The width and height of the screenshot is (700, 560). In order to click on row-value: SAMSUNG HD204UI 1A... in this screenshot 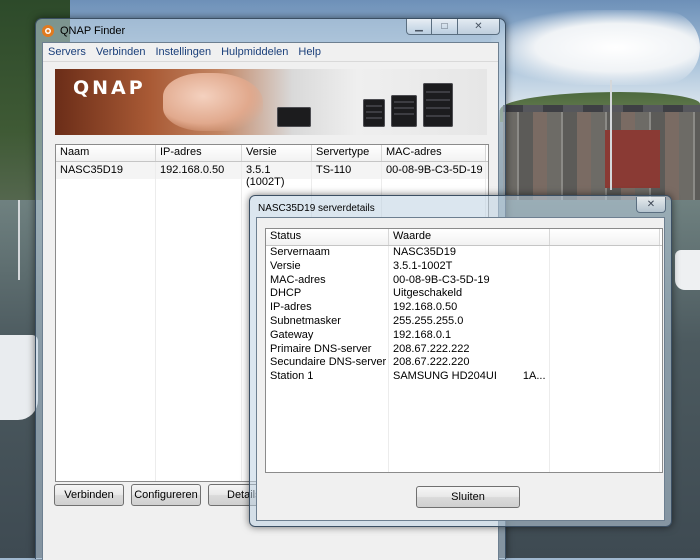, I will do `click(469, 377)`.